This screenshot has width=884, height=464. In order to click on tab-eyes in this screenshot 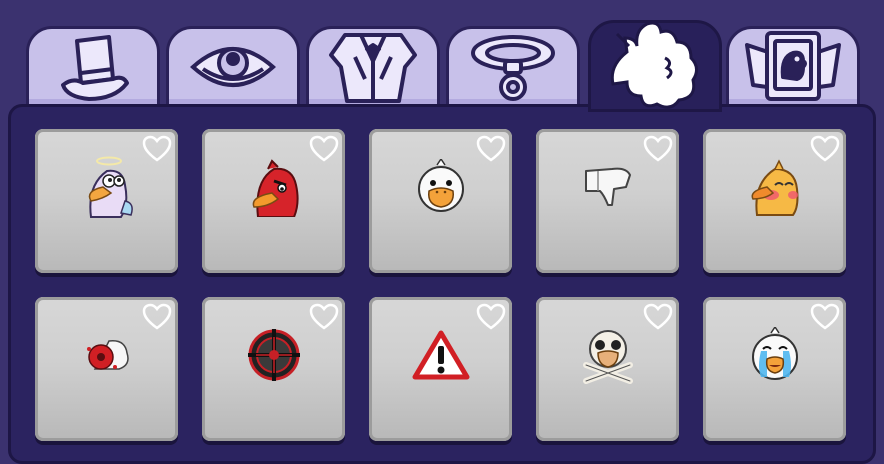, I will do `click(233, 67)`.